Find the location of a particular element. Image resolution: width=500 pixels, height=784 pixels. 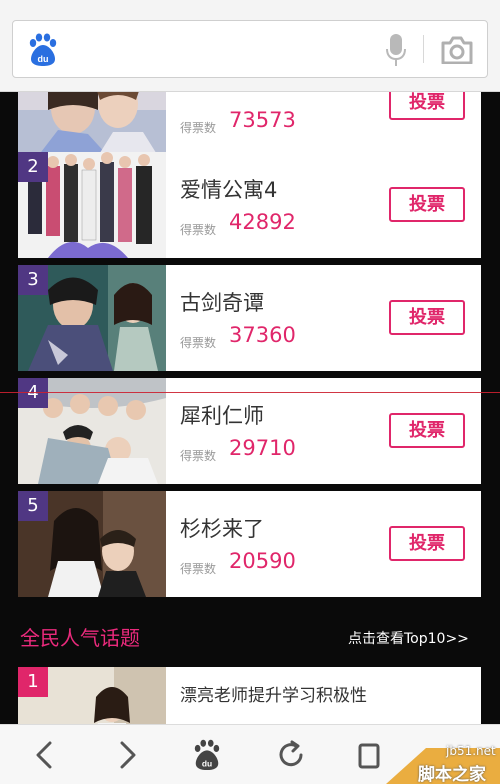

rank-badge: 1 is located at coordinates (33, 682).